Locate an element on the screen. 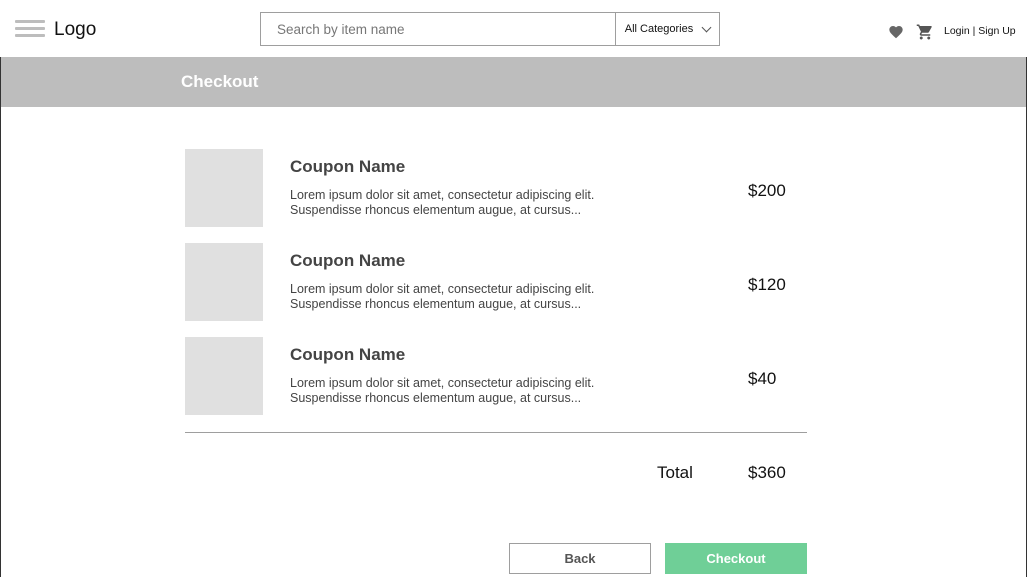 Image resolution: width=1027 pixels, height=577 pixels. back-button: Back is located at coordinates (580, 558).